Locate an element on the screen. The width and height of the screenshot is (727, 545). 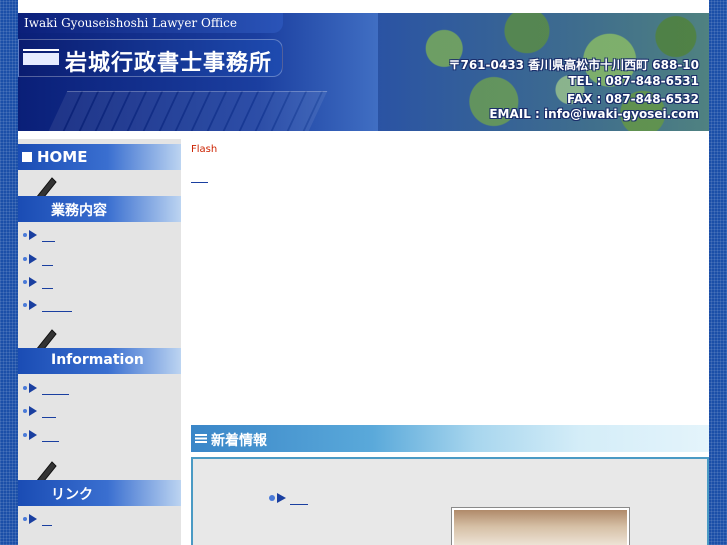
home-label: HOME is located at coordinates (62, 157).